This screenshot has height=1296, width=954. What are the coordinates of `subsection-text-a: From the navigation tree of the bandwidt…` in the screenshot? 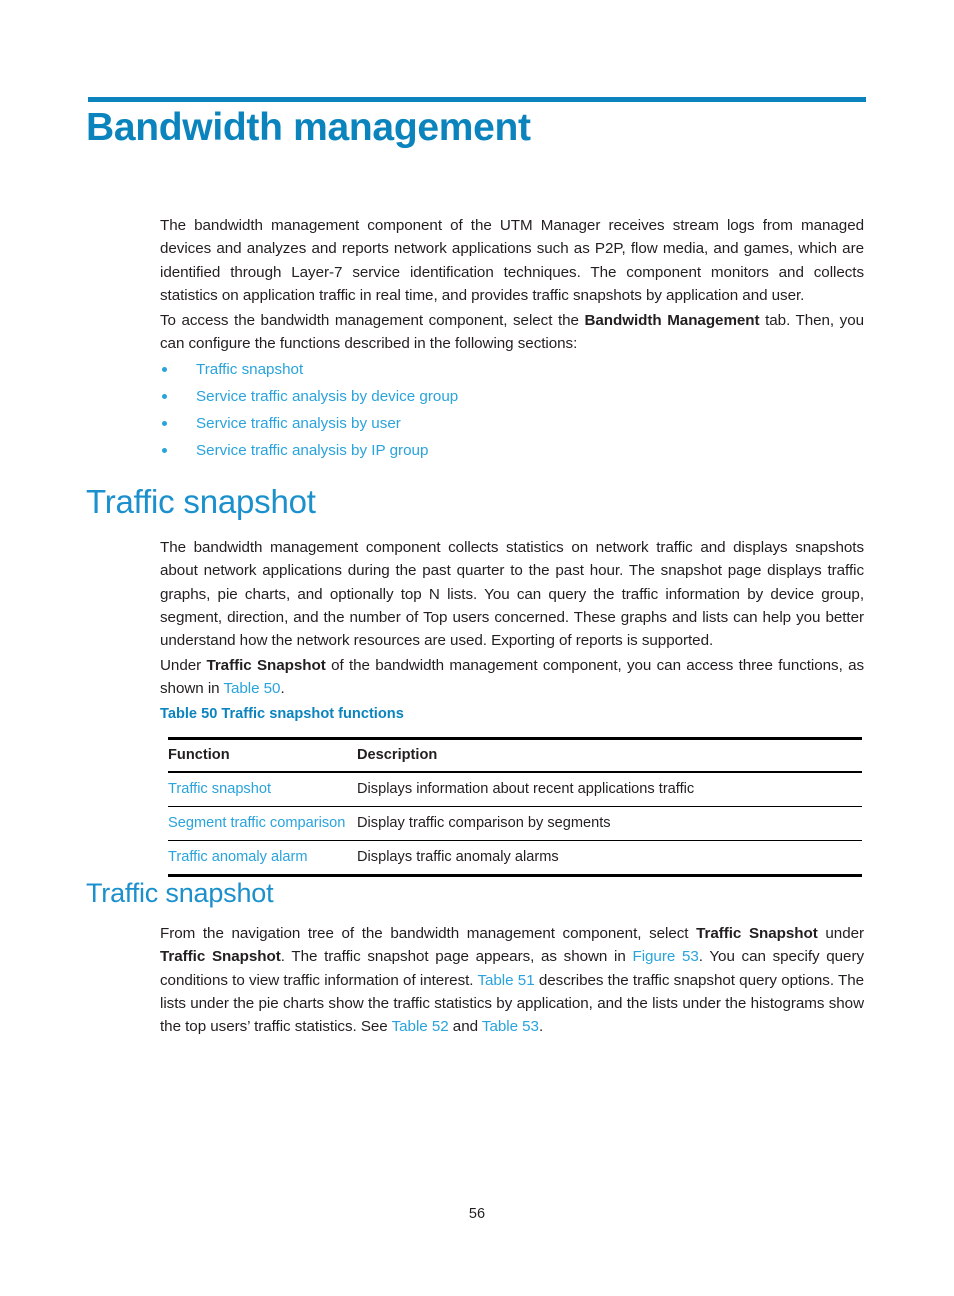 It's located at (428, 933).